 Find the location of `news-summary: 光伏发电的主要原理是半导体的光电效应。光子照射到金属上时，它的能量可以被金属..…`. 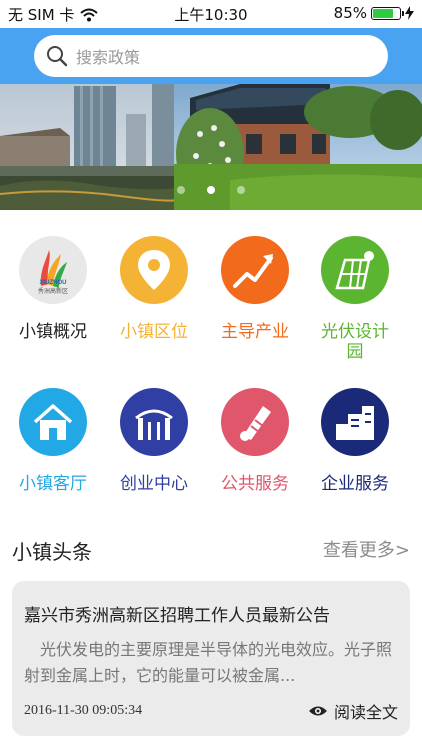

news-summary: 光伏发电的主要原理是半导体的光电效应。光子照射到金属上时，它的能量可以被金属..… is located at coordinates (208, 662).